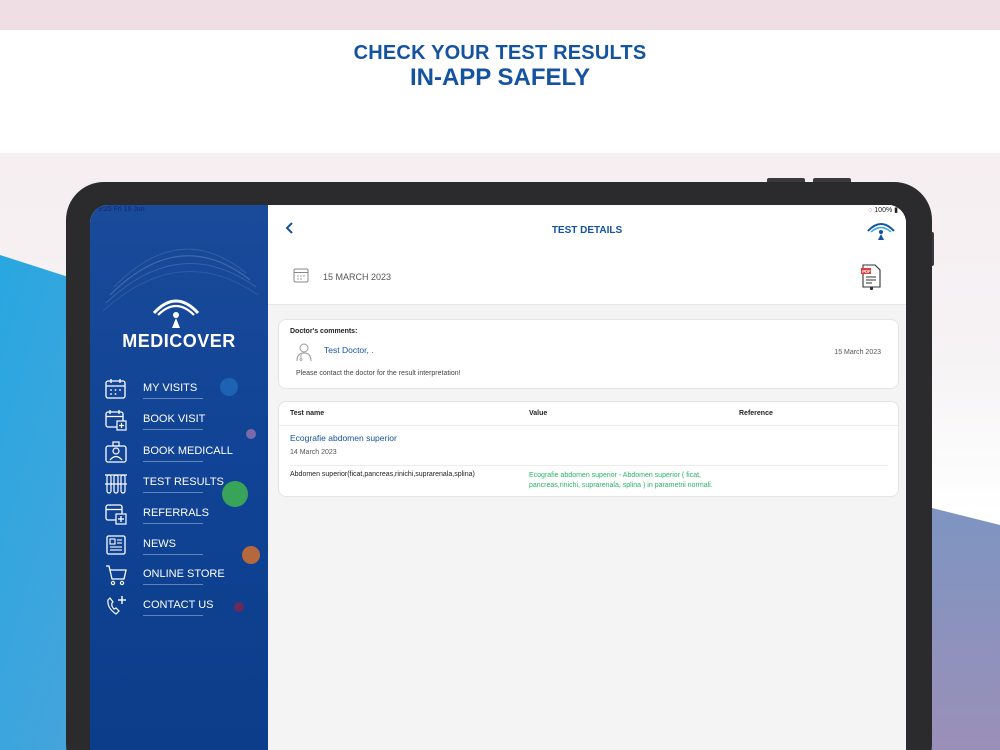 The height and width of the screenshot is (750, 1000). I want to click on menu-item-book-visit: BOOK VISIT, so click(184, 421).